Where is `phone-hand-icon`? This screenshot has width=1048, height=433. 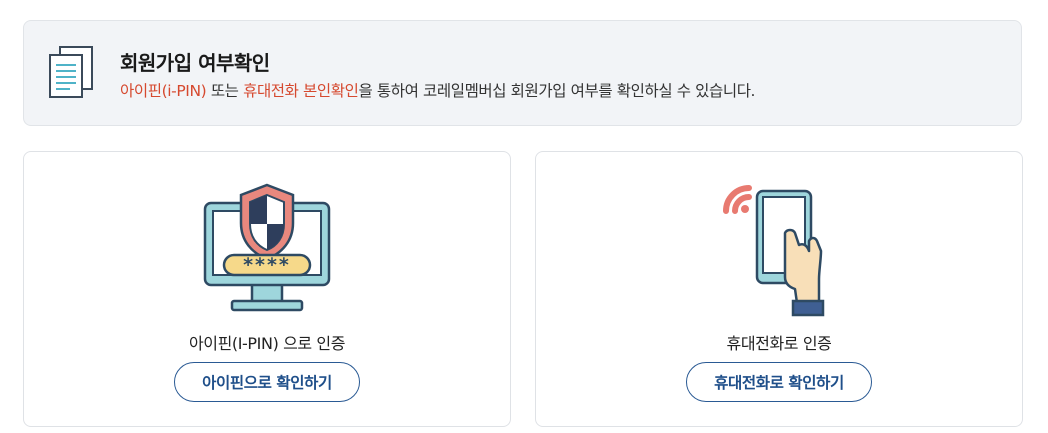
phone-hand-icon is located at coordinates (774, 251).